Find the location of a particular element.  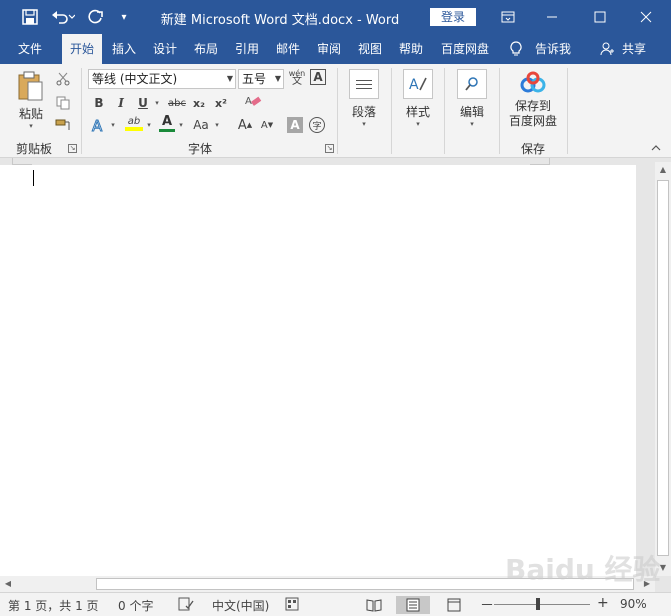

styles-icon: A is located at coordinates (418, 84).